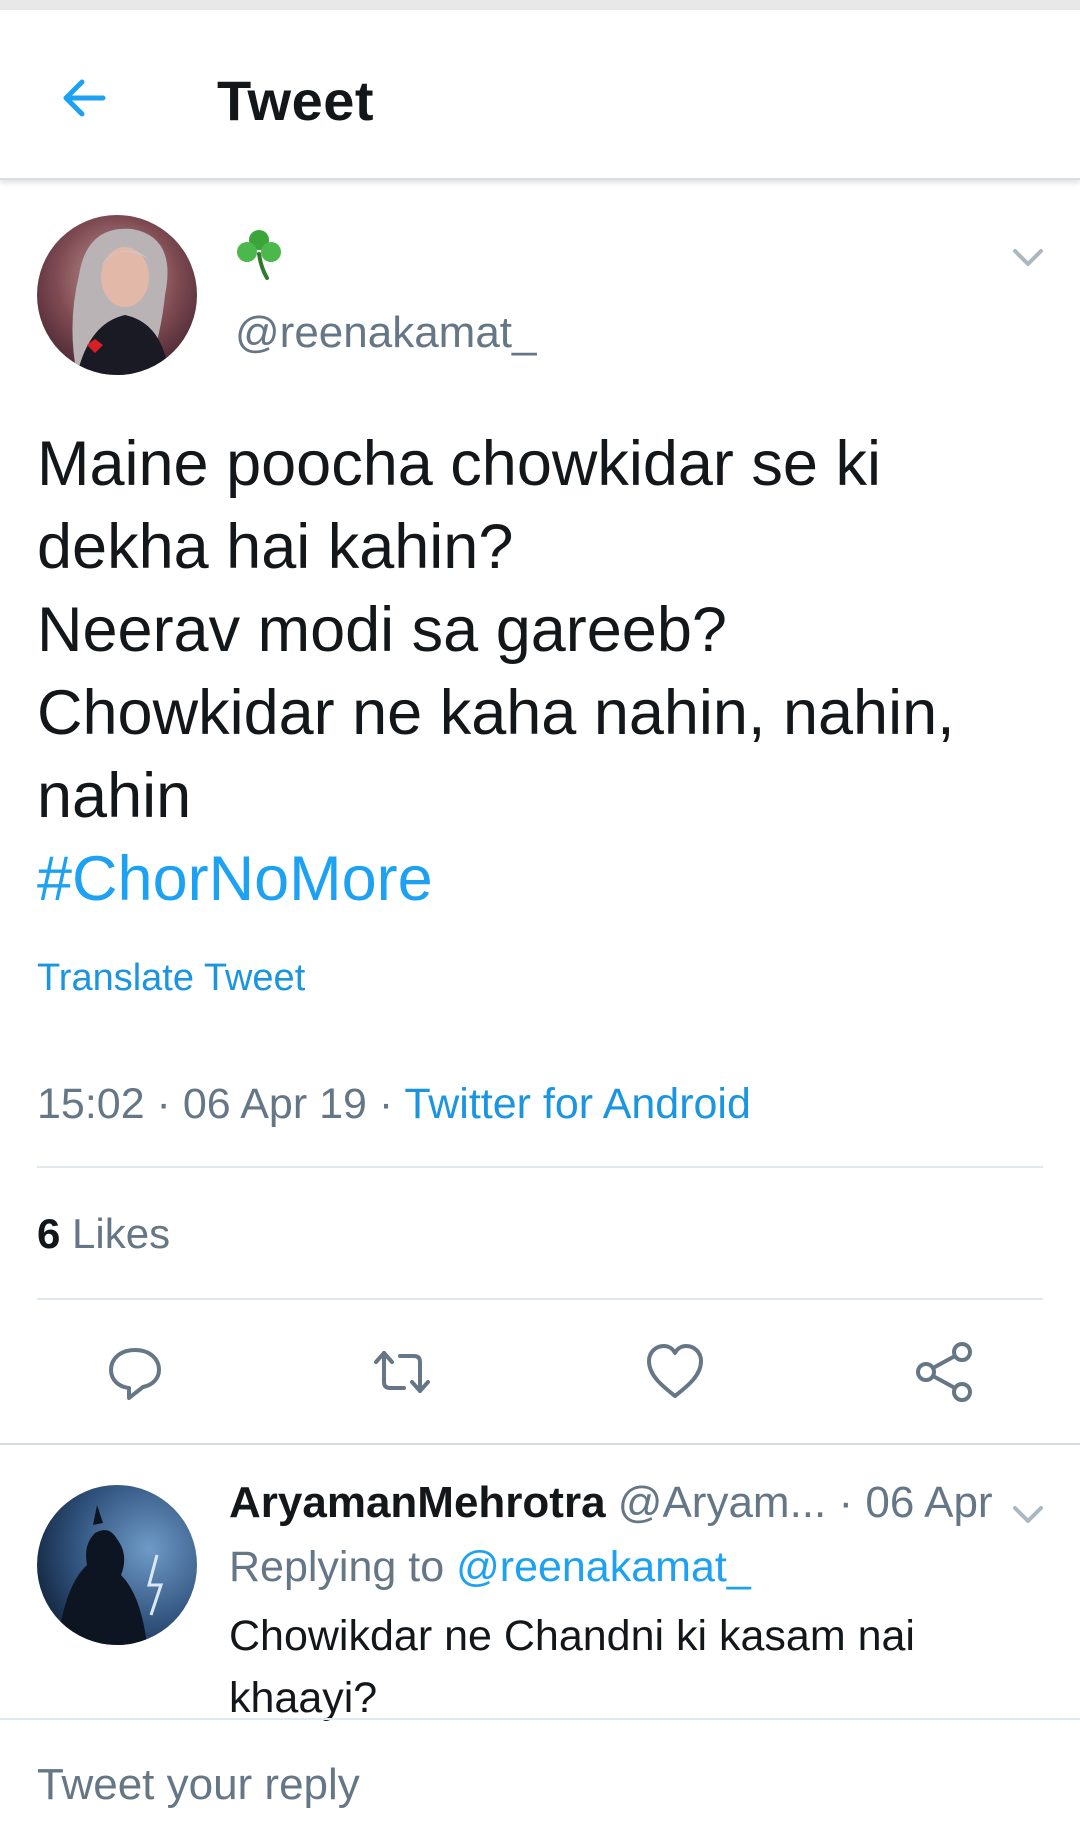 This screenshot has width=1080, height=1837. I want to click on author-avatar-image, so click(117, 295).